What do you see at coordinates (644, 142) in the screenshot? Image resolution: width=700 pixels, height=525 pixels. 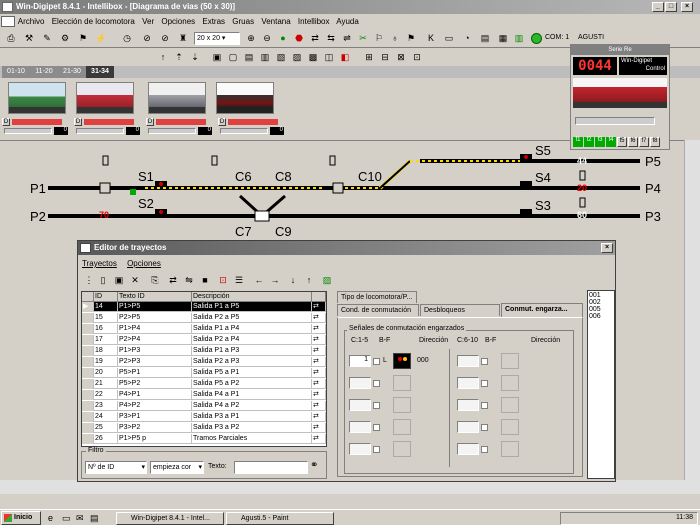 I see `func-f7: f7` at bounding box center [644, 142].